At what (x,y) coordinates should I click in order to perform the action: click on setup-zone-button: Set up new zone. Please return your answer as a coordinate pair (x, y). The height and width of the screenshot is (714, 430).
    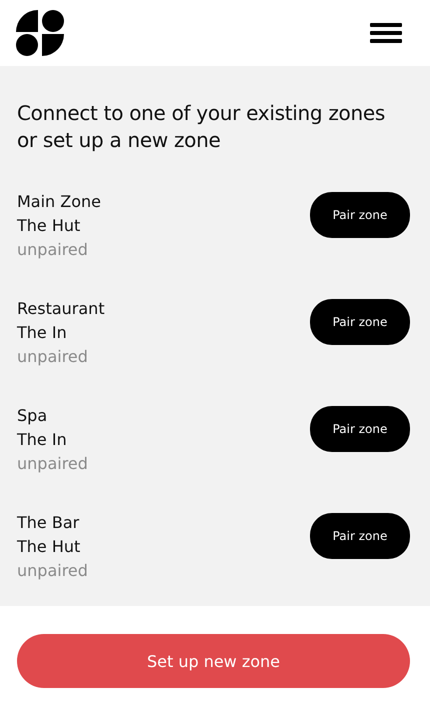
    Looking at the image, I should click on (213, 661).